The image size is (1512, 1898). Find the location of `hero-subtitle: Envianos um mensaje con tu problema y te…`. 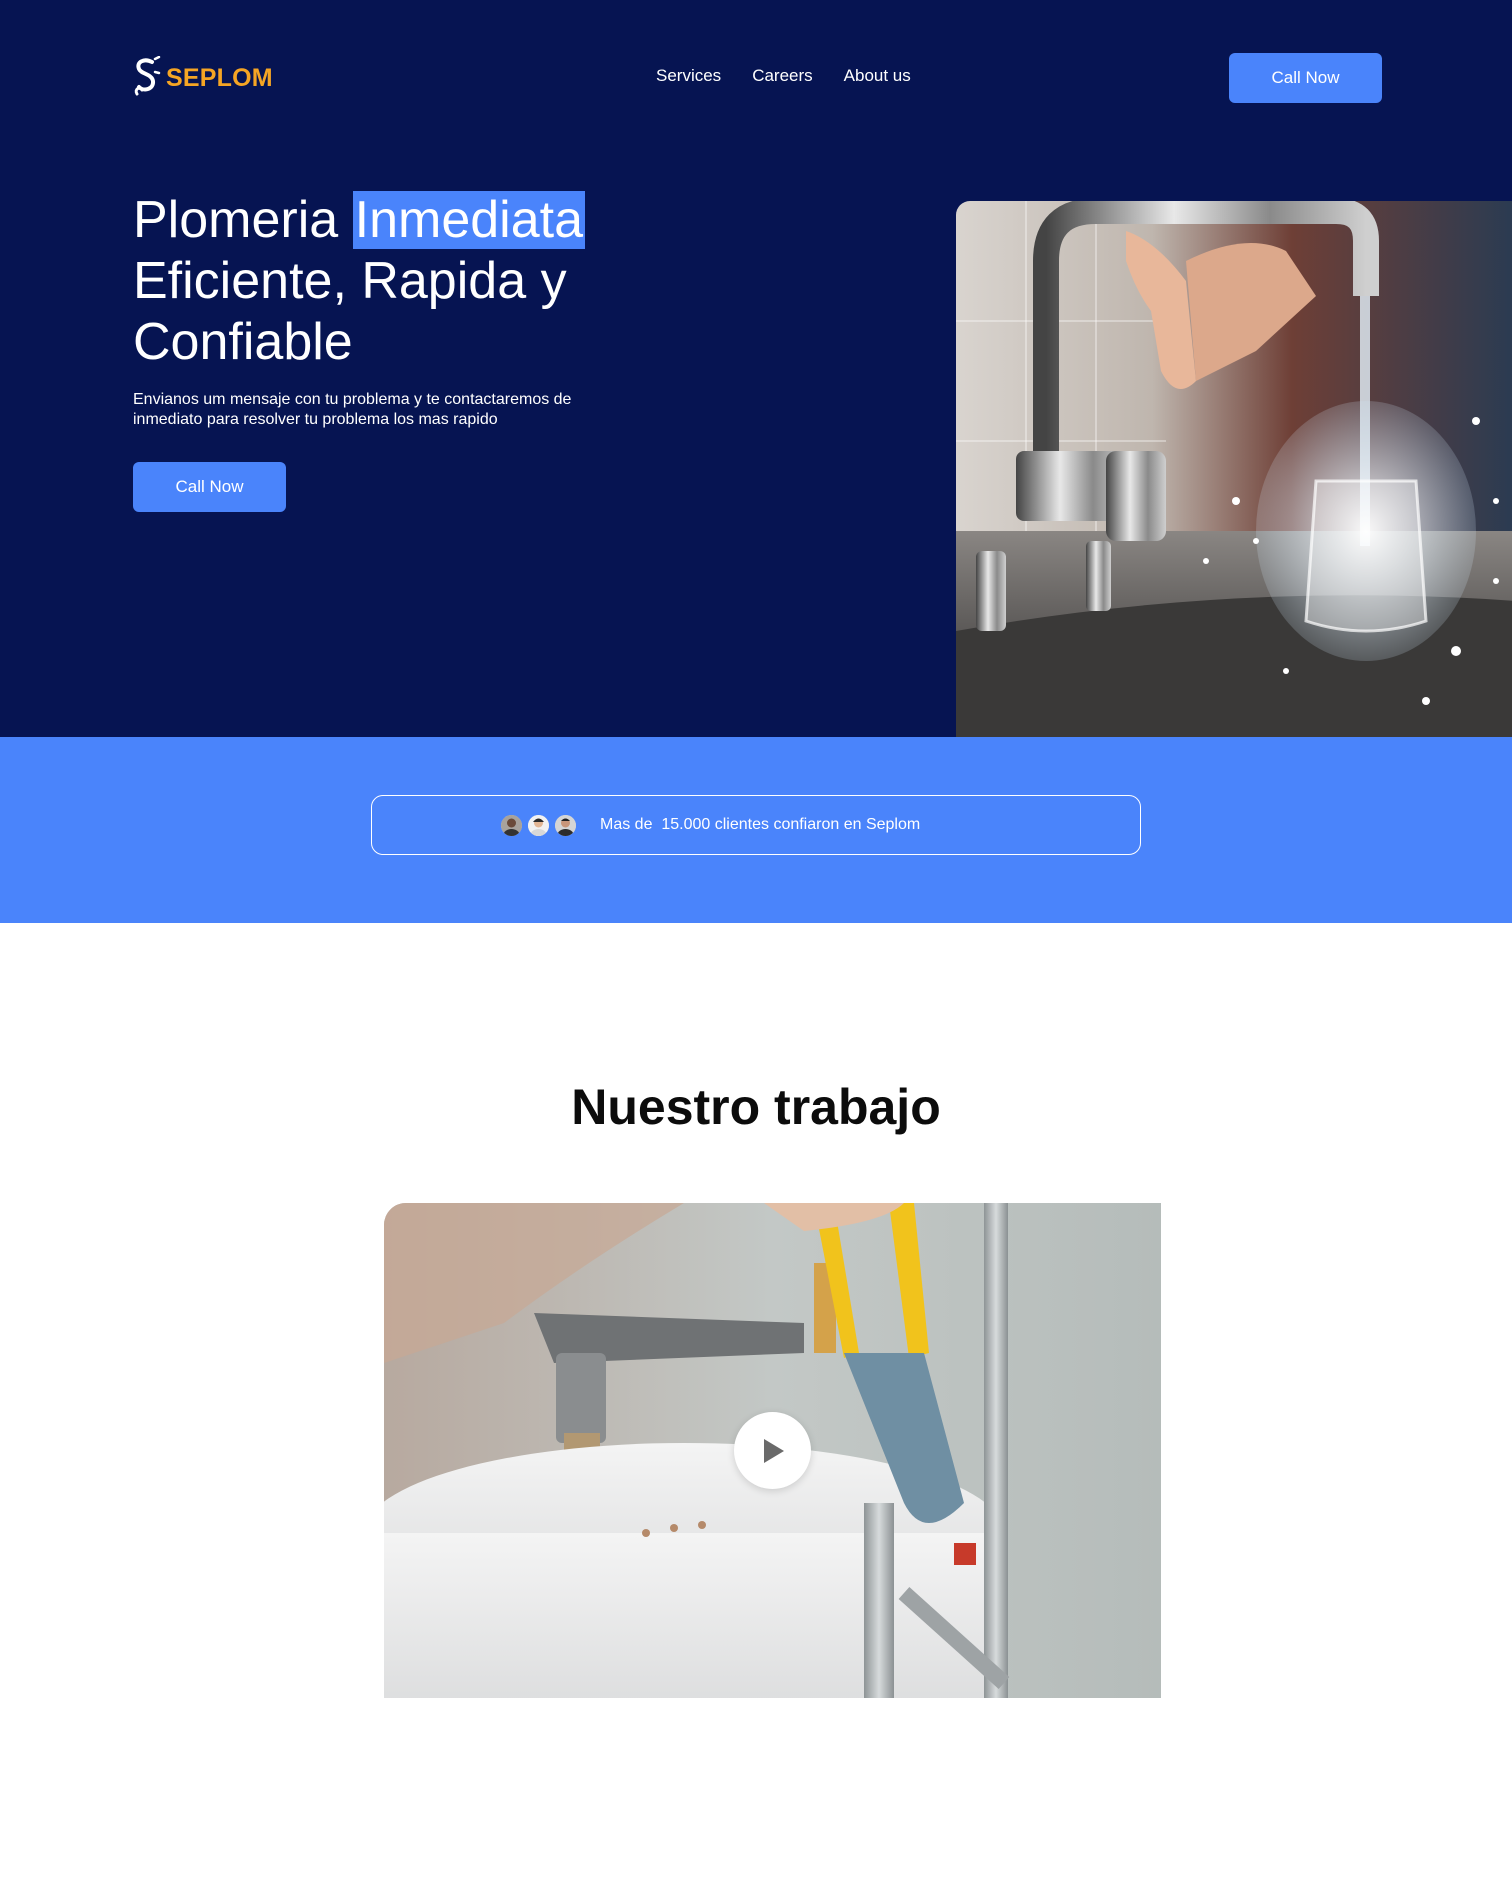

hero-subtitle: Envianos um mensaje con tu problema y te… is located at coordinates (352, 409).